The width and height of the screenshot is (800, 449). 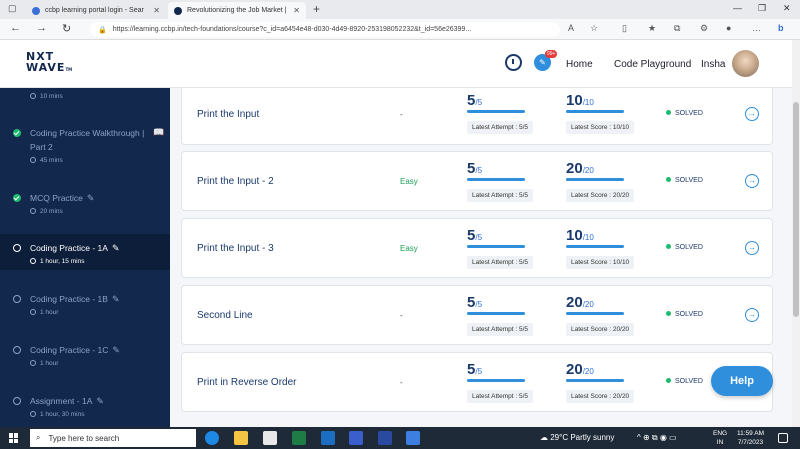 What do you see at coordinates (69, 69) in the screenshot?
I see `logo-tm: TM` at bounding box center [69, 69].